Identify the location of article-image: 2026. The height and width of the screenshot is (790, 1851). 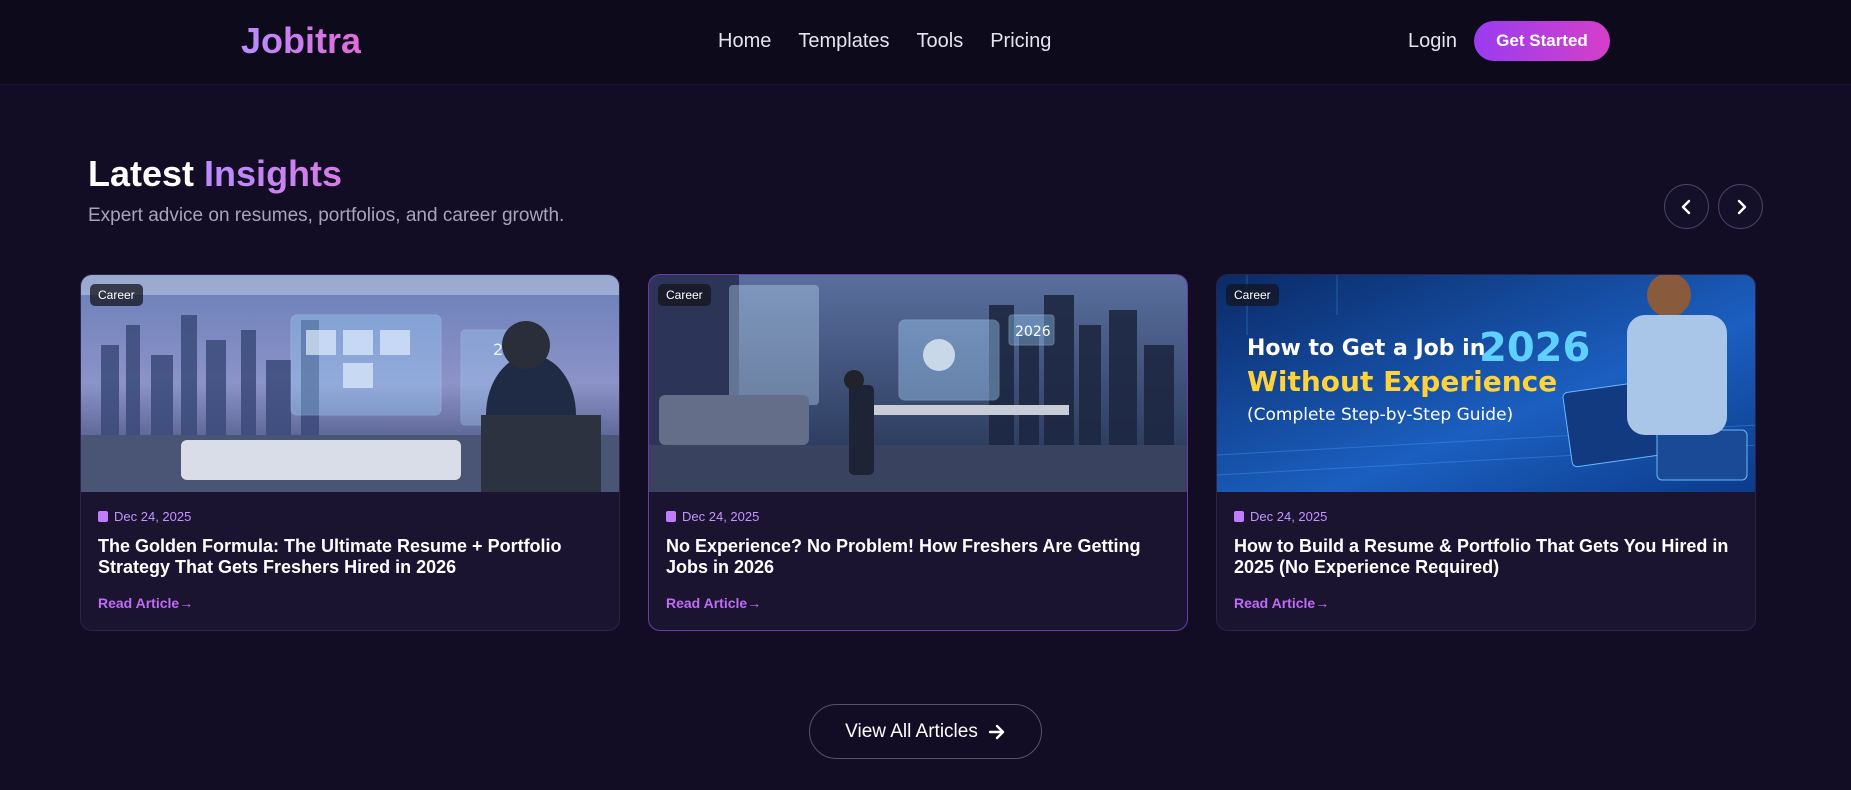
(918, 383).